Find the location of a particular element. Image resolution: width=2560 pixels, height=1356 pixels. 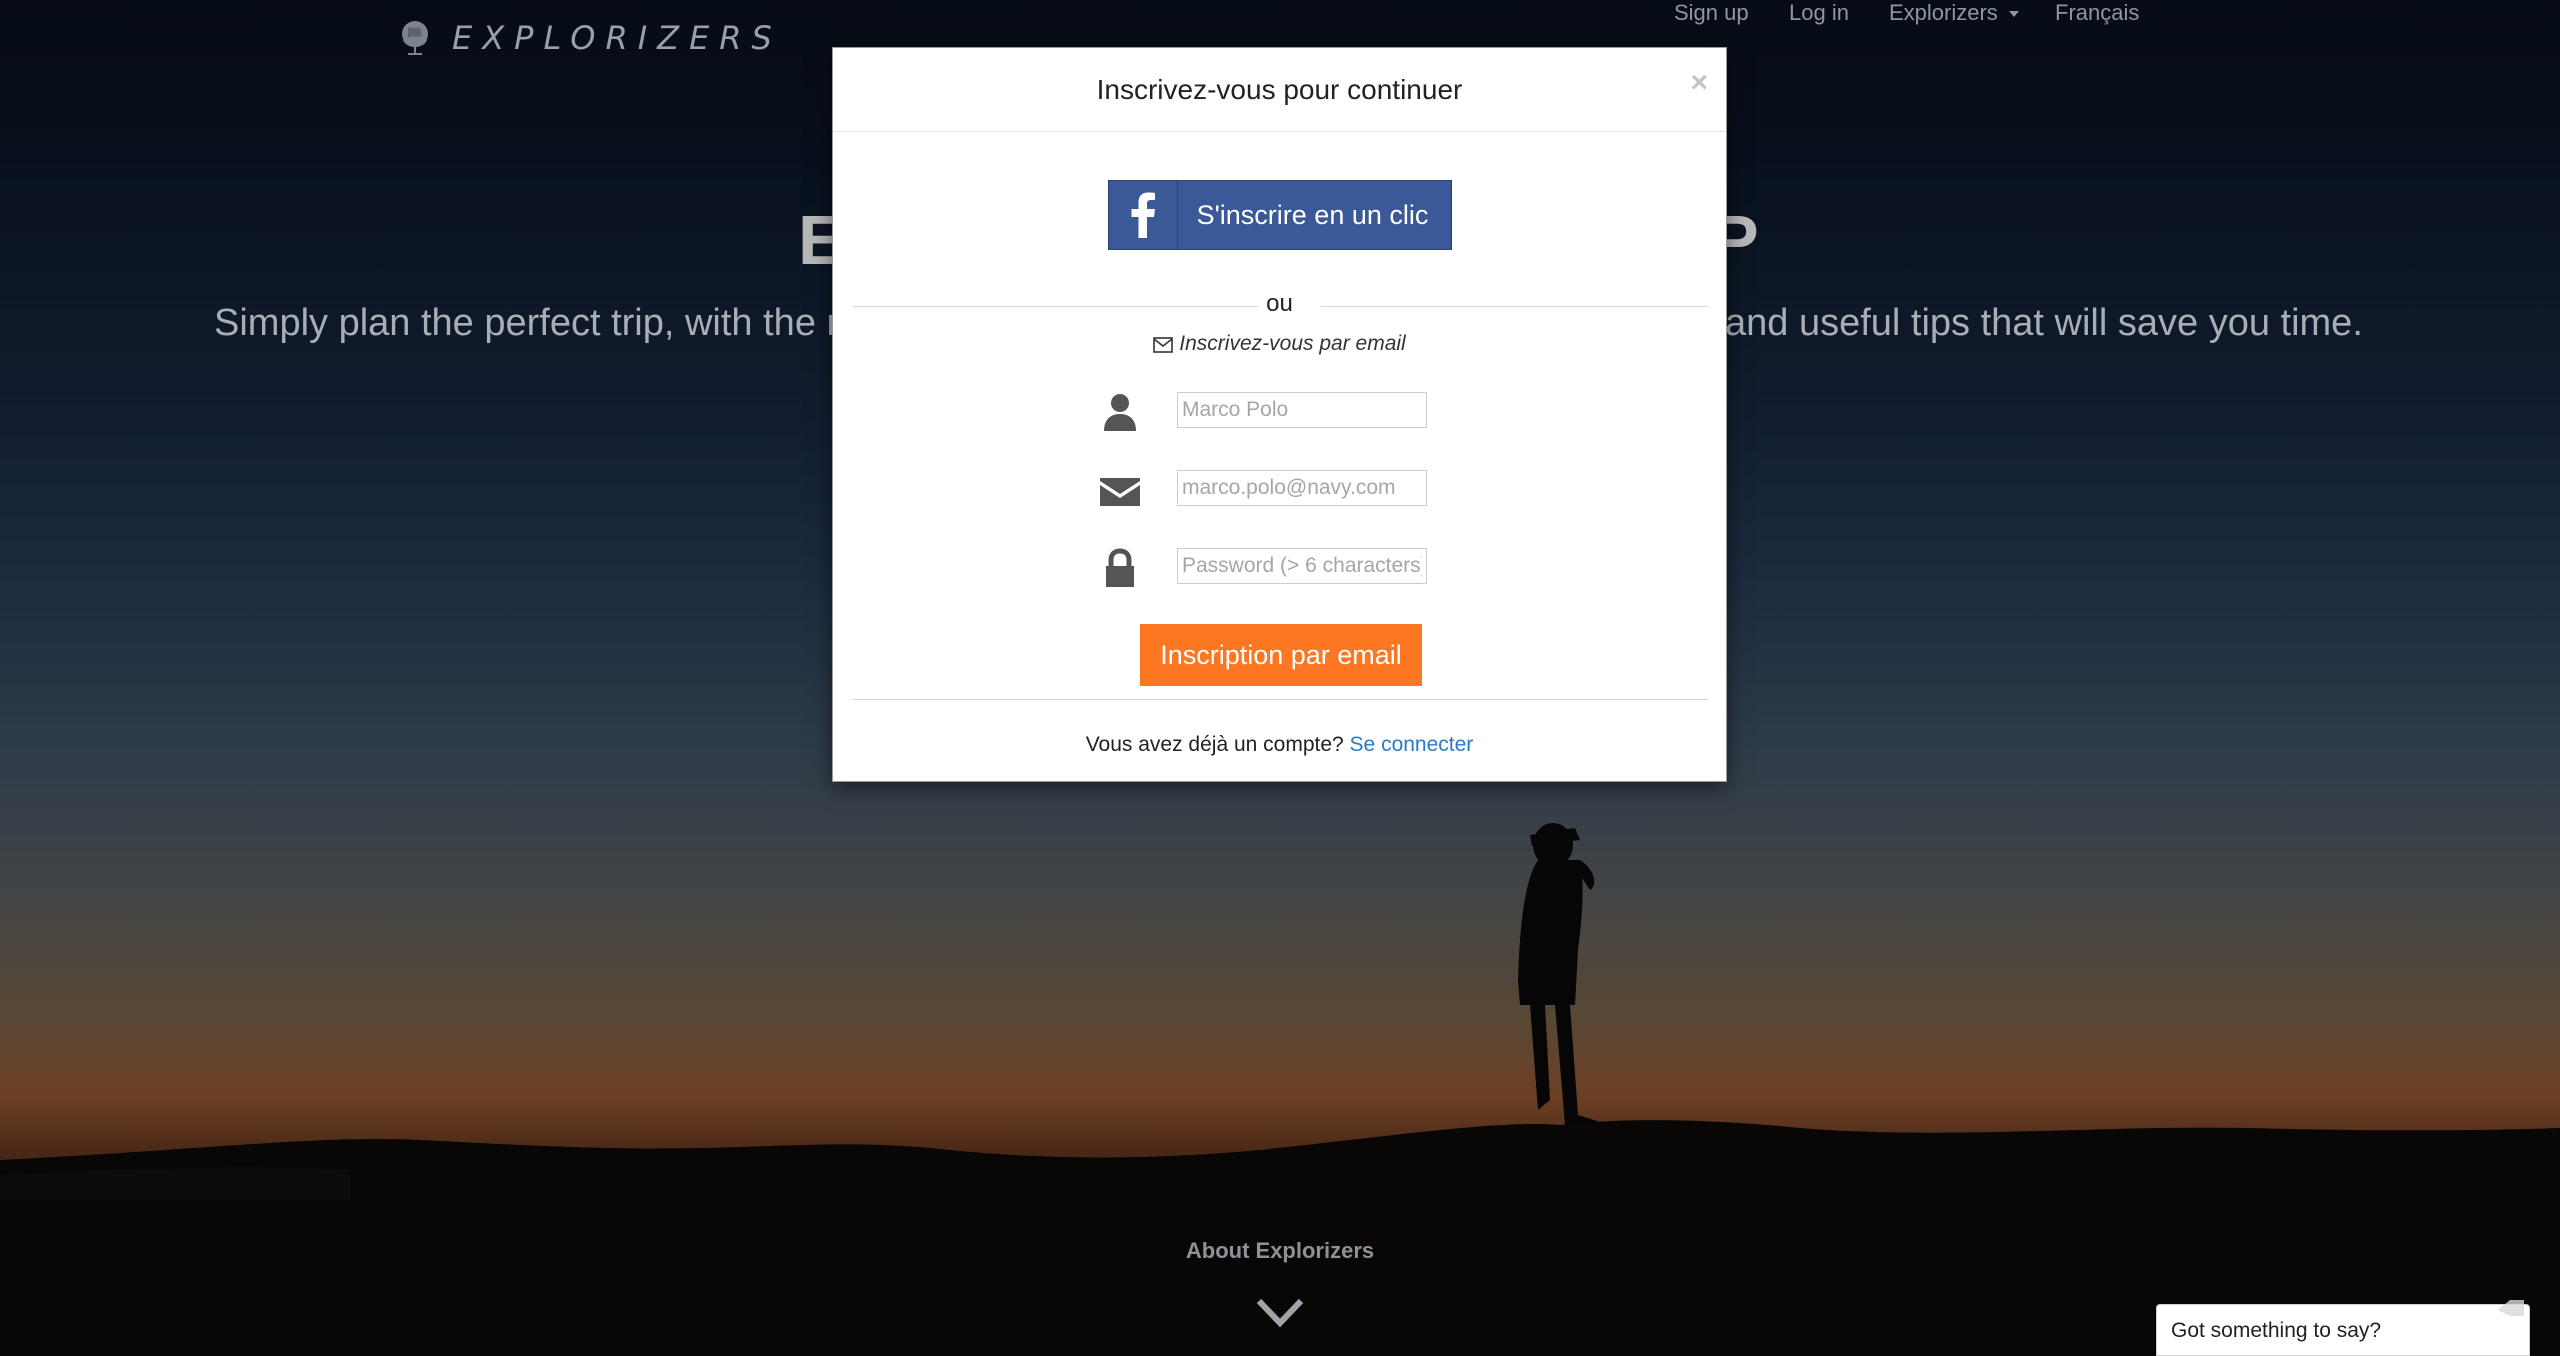

email-signup-hint: Inscrivez-vous par email is located at coordinates (1279, 344).